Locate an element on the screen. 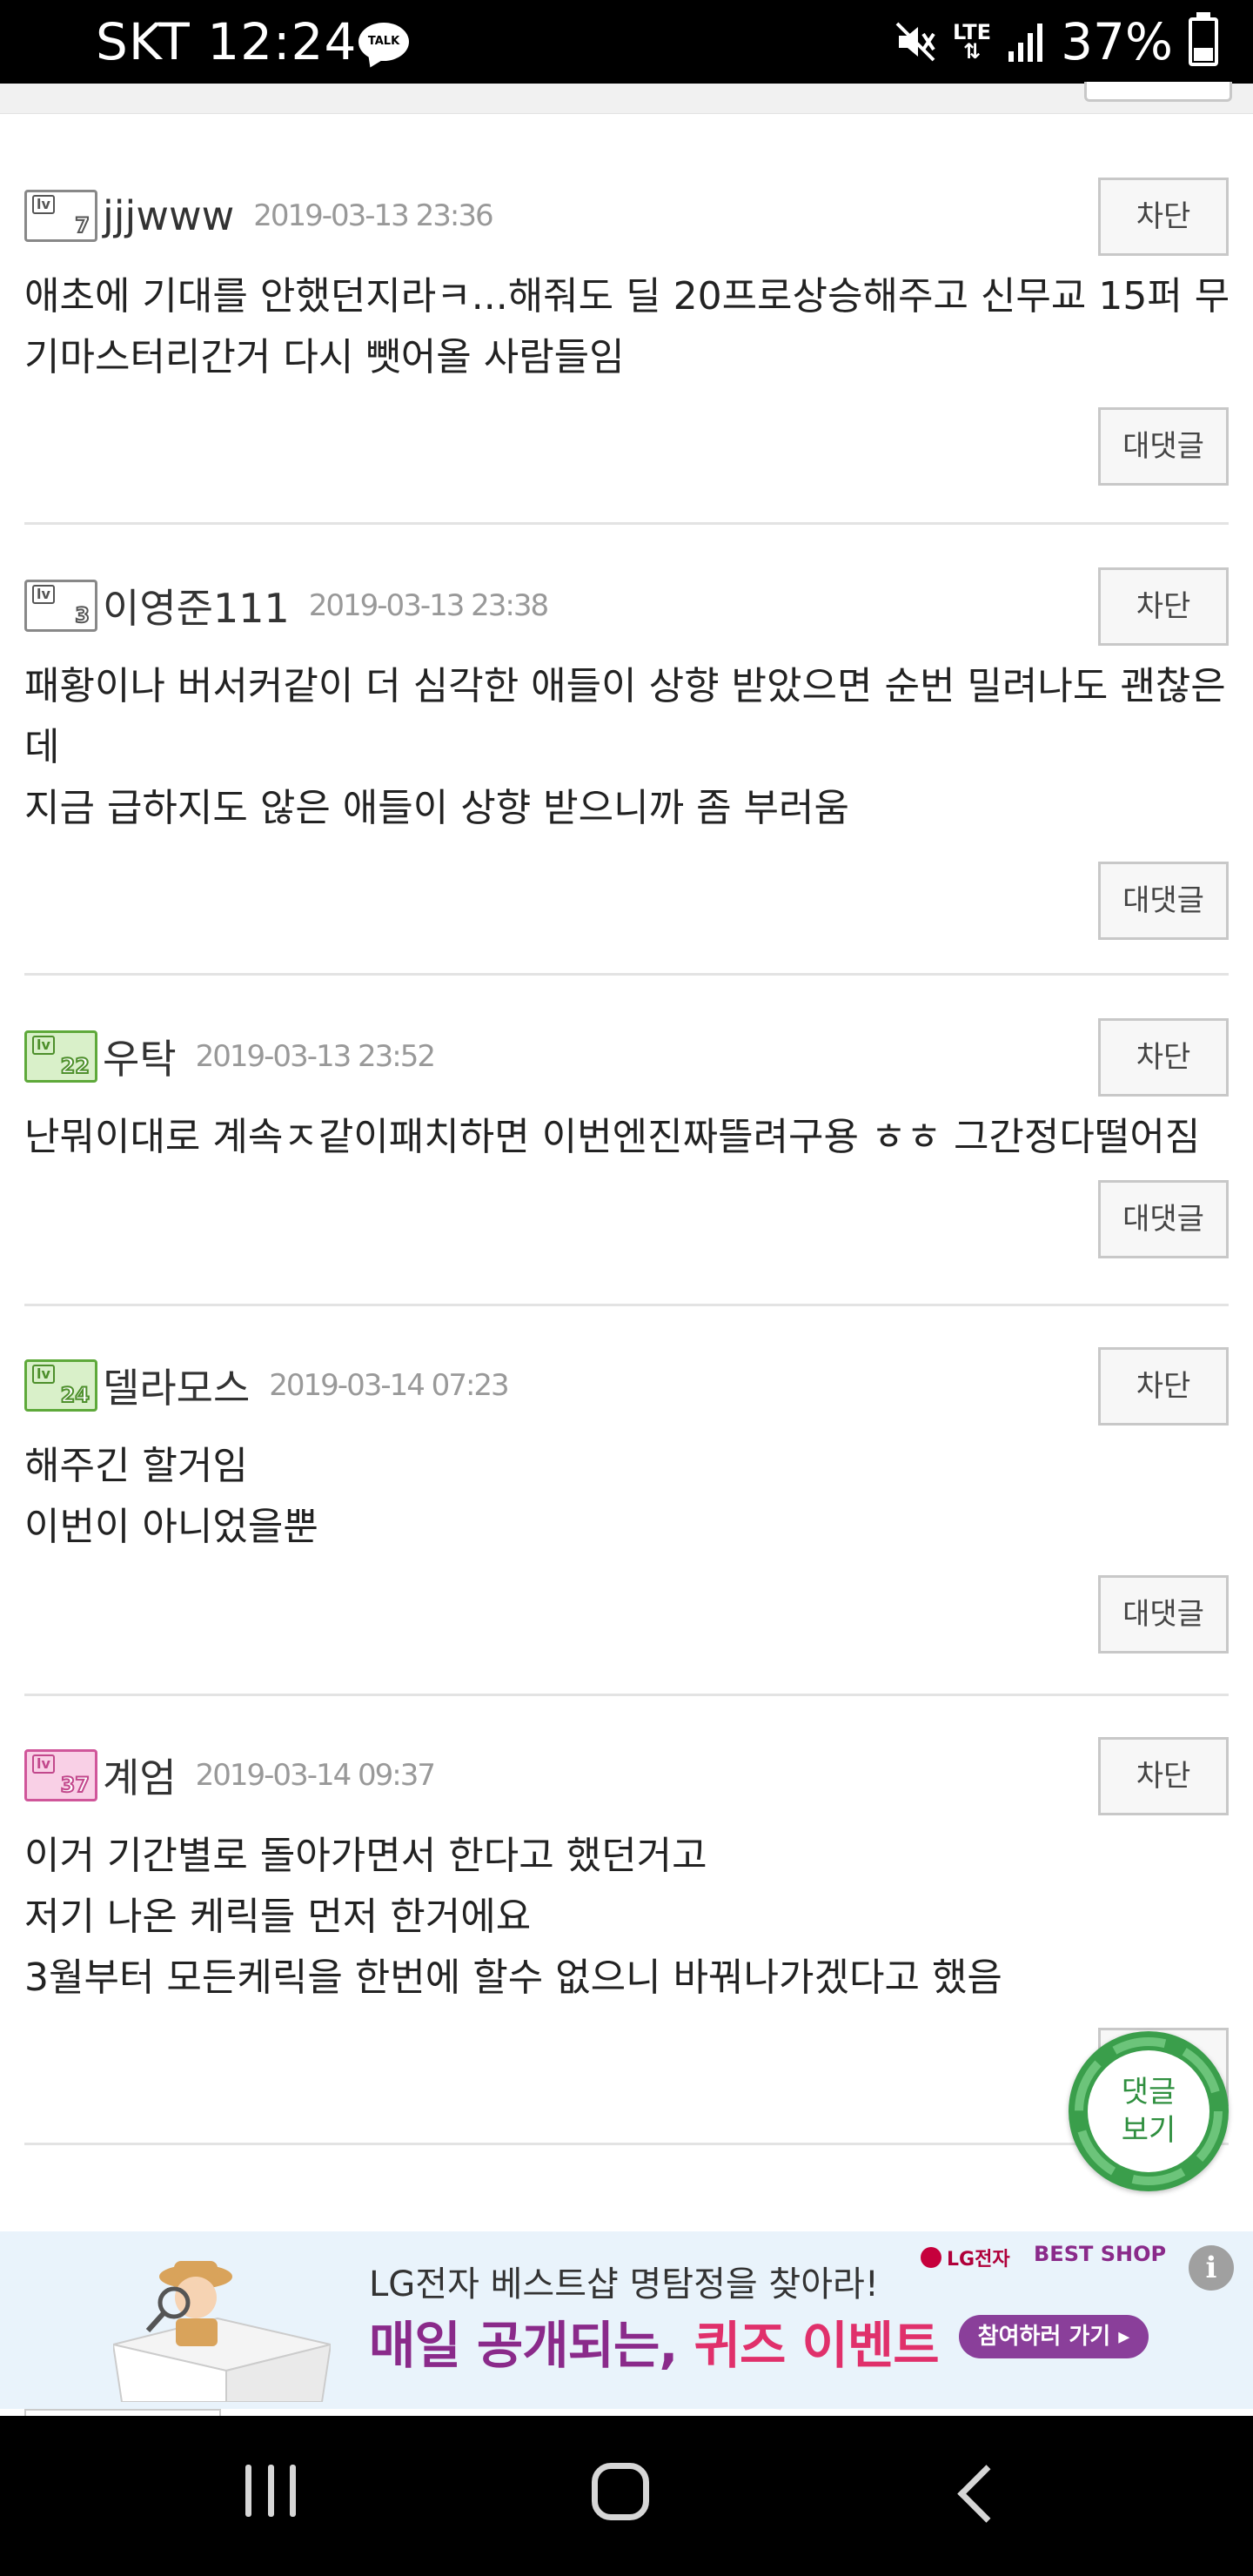  level-badge-icon: lv 22 is located at coordinates (61, 1057).